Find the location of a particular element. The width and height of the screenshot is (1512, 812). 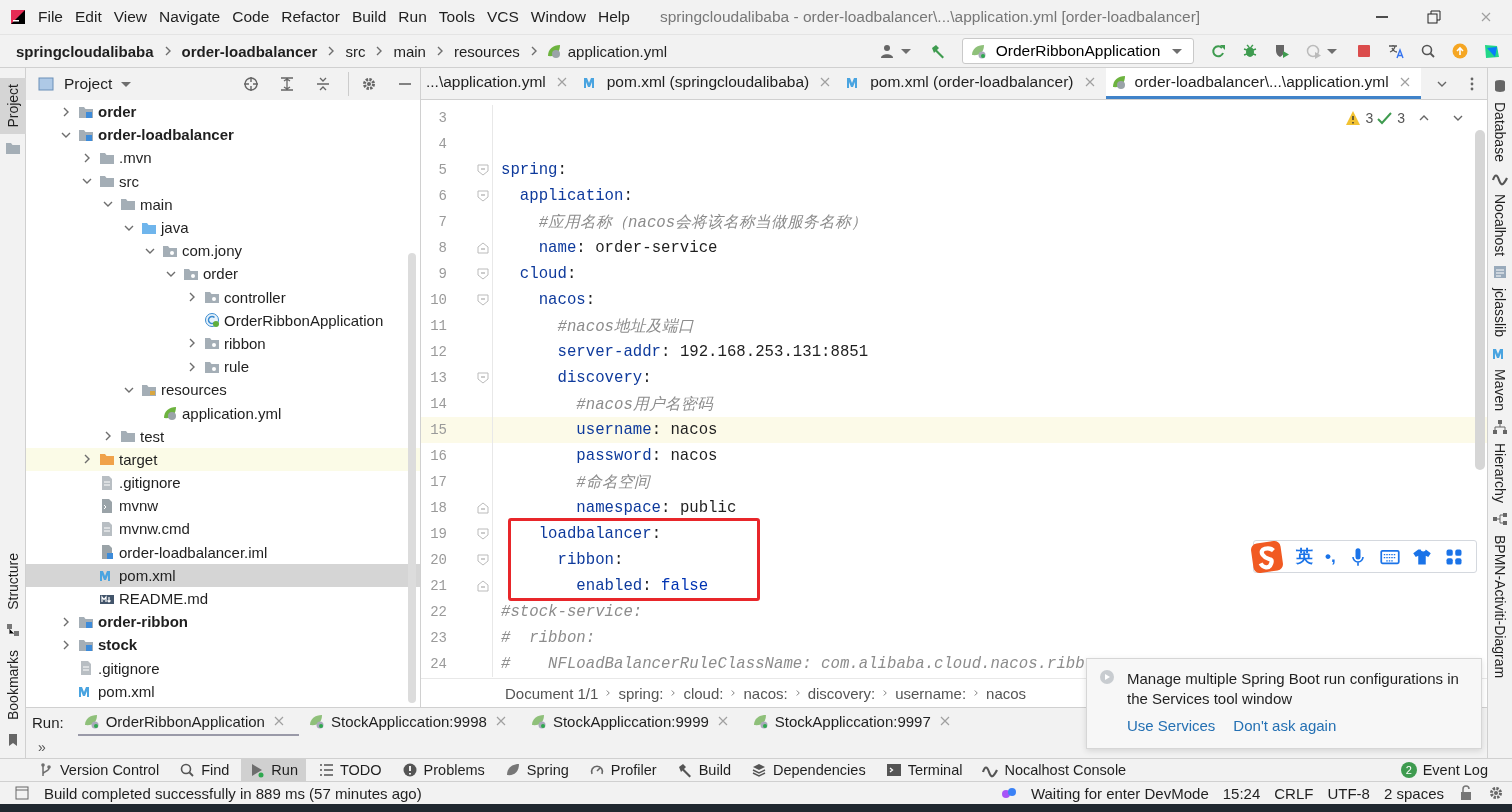

breadcrumb: nacos: is located at coordinates (765, 693).